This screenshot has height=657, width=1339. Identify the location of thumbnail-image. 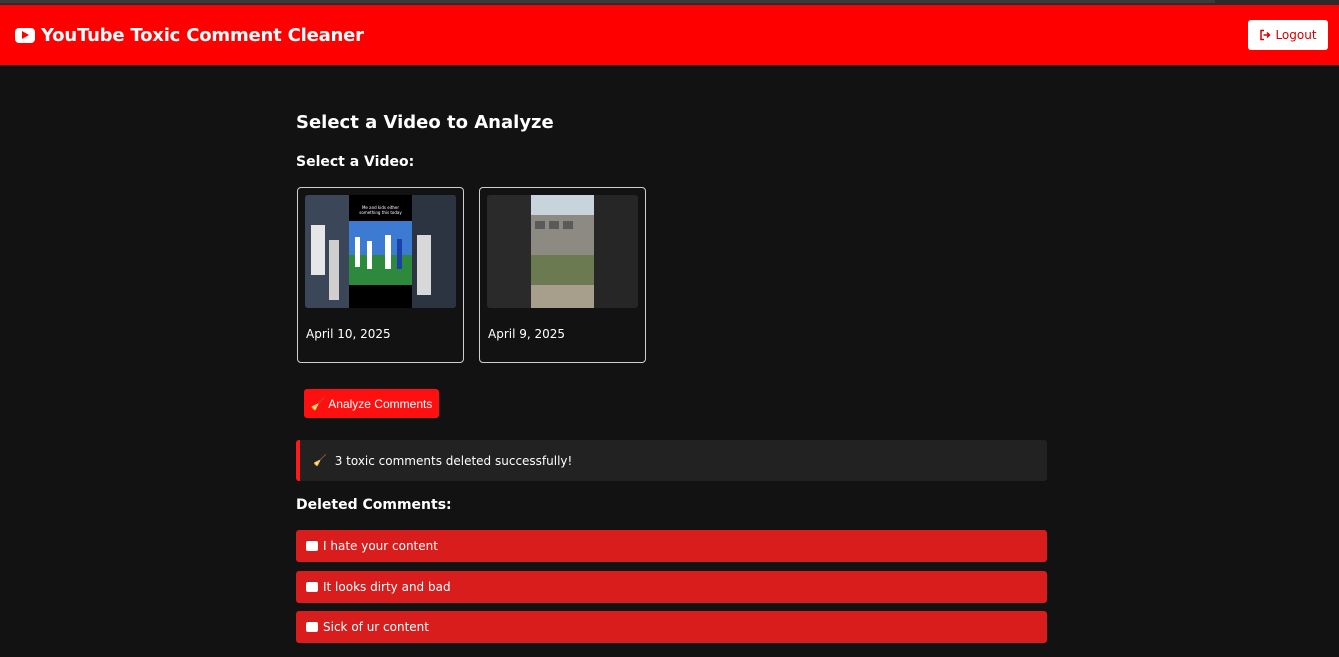
(562, 251).